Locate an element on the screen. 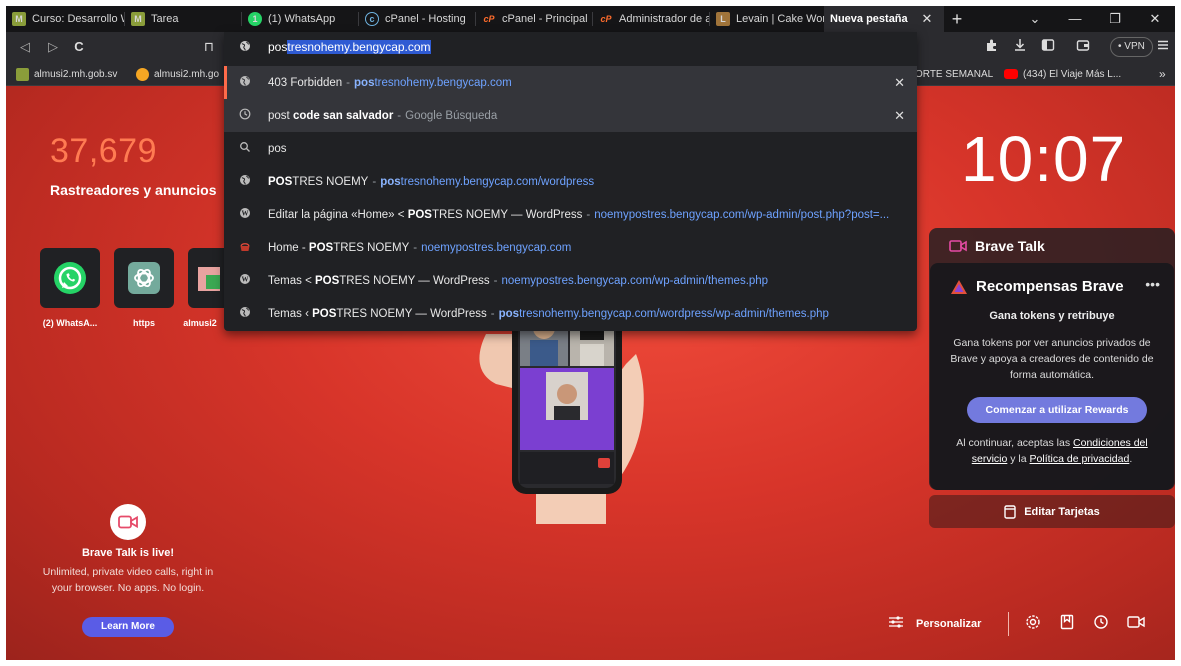  rewards-more-icon: ••• is located at coordinates (1152, 284).